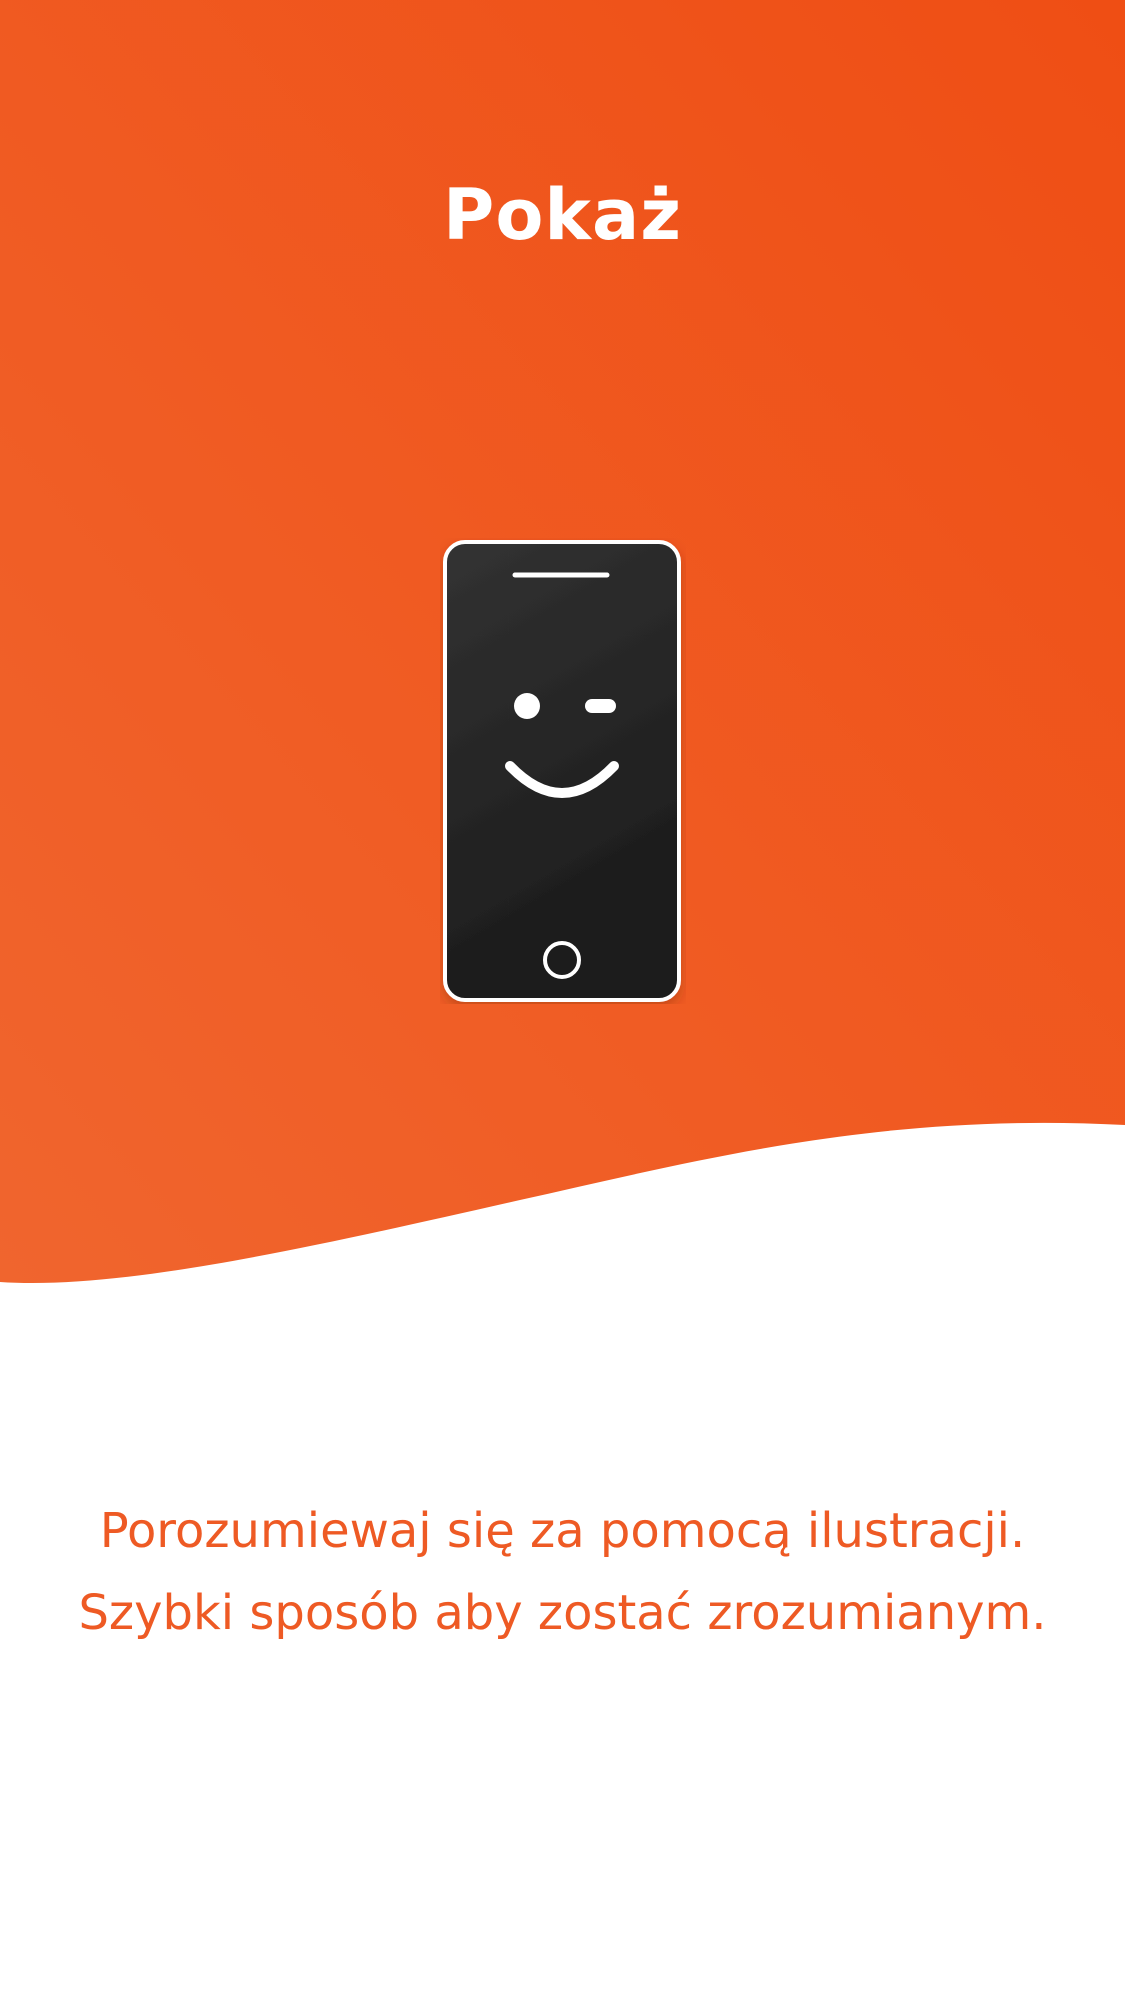  Describe the element at coordinates (562, 1613) in the screenshot. I see `description-line-2: Szybki sposób aby zostać zrozumianym.` at that location.